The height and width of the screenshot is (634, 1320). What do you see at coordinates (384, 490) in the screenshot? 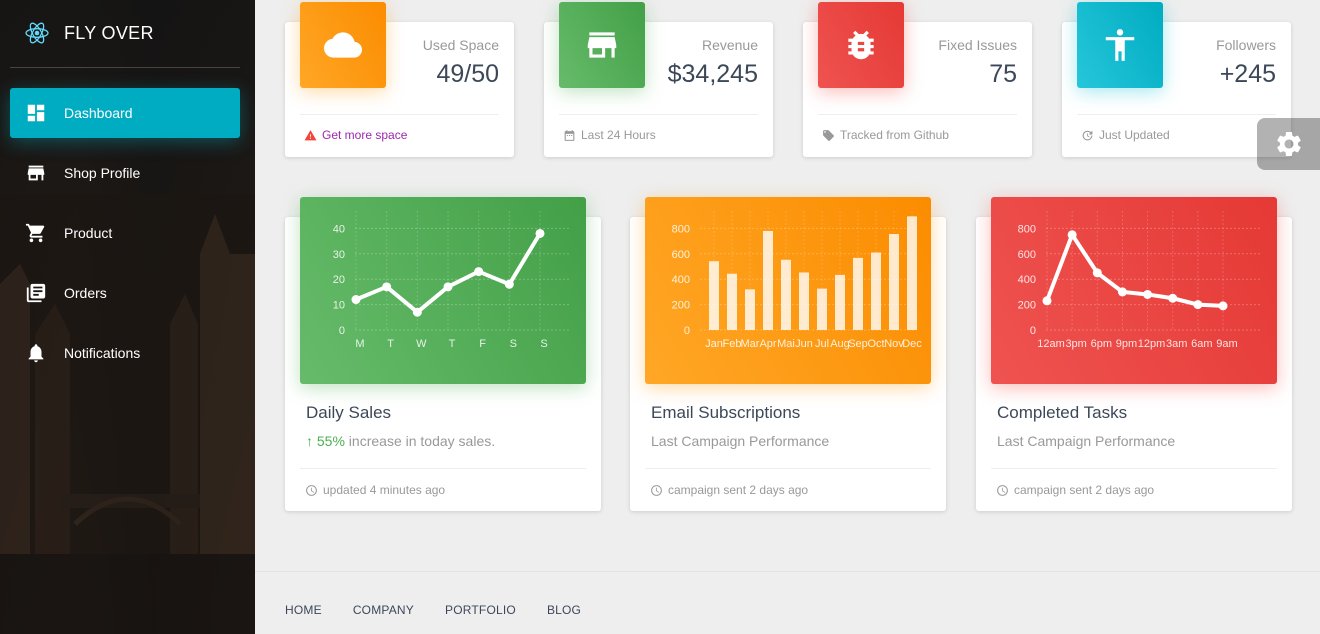
I see `chart-card-footer-text: updated 4 minutes ago` at bounding box center [384, 490].